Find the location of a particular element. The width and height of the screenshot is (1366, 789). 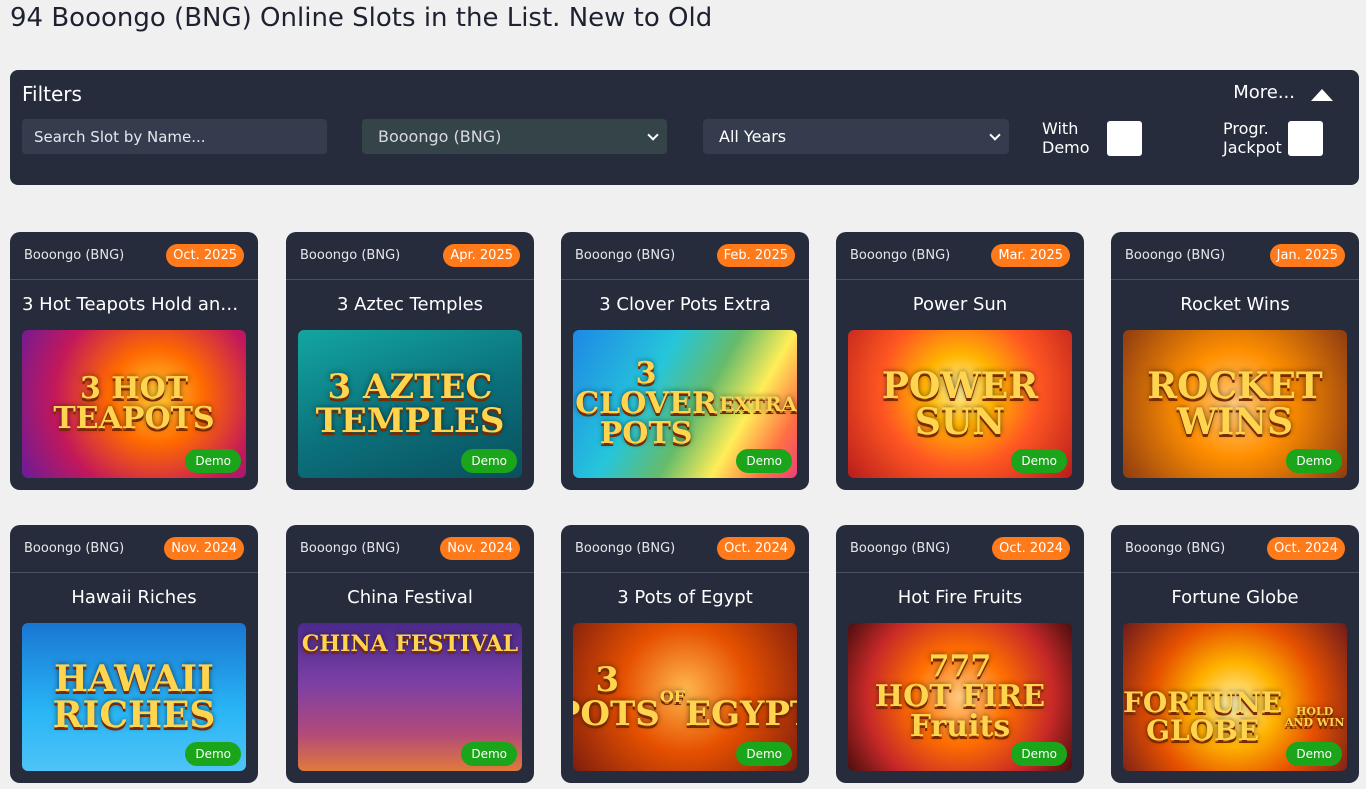

with-demo-checkbox is located at coordinates (1124, 138).